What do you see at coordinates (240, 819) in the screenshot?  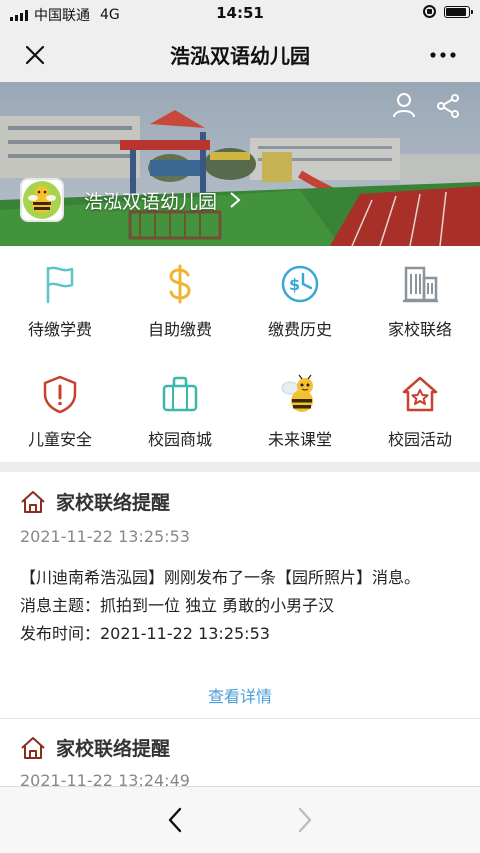 I see `bottom-toolbar` at bounding box center [240, 819].